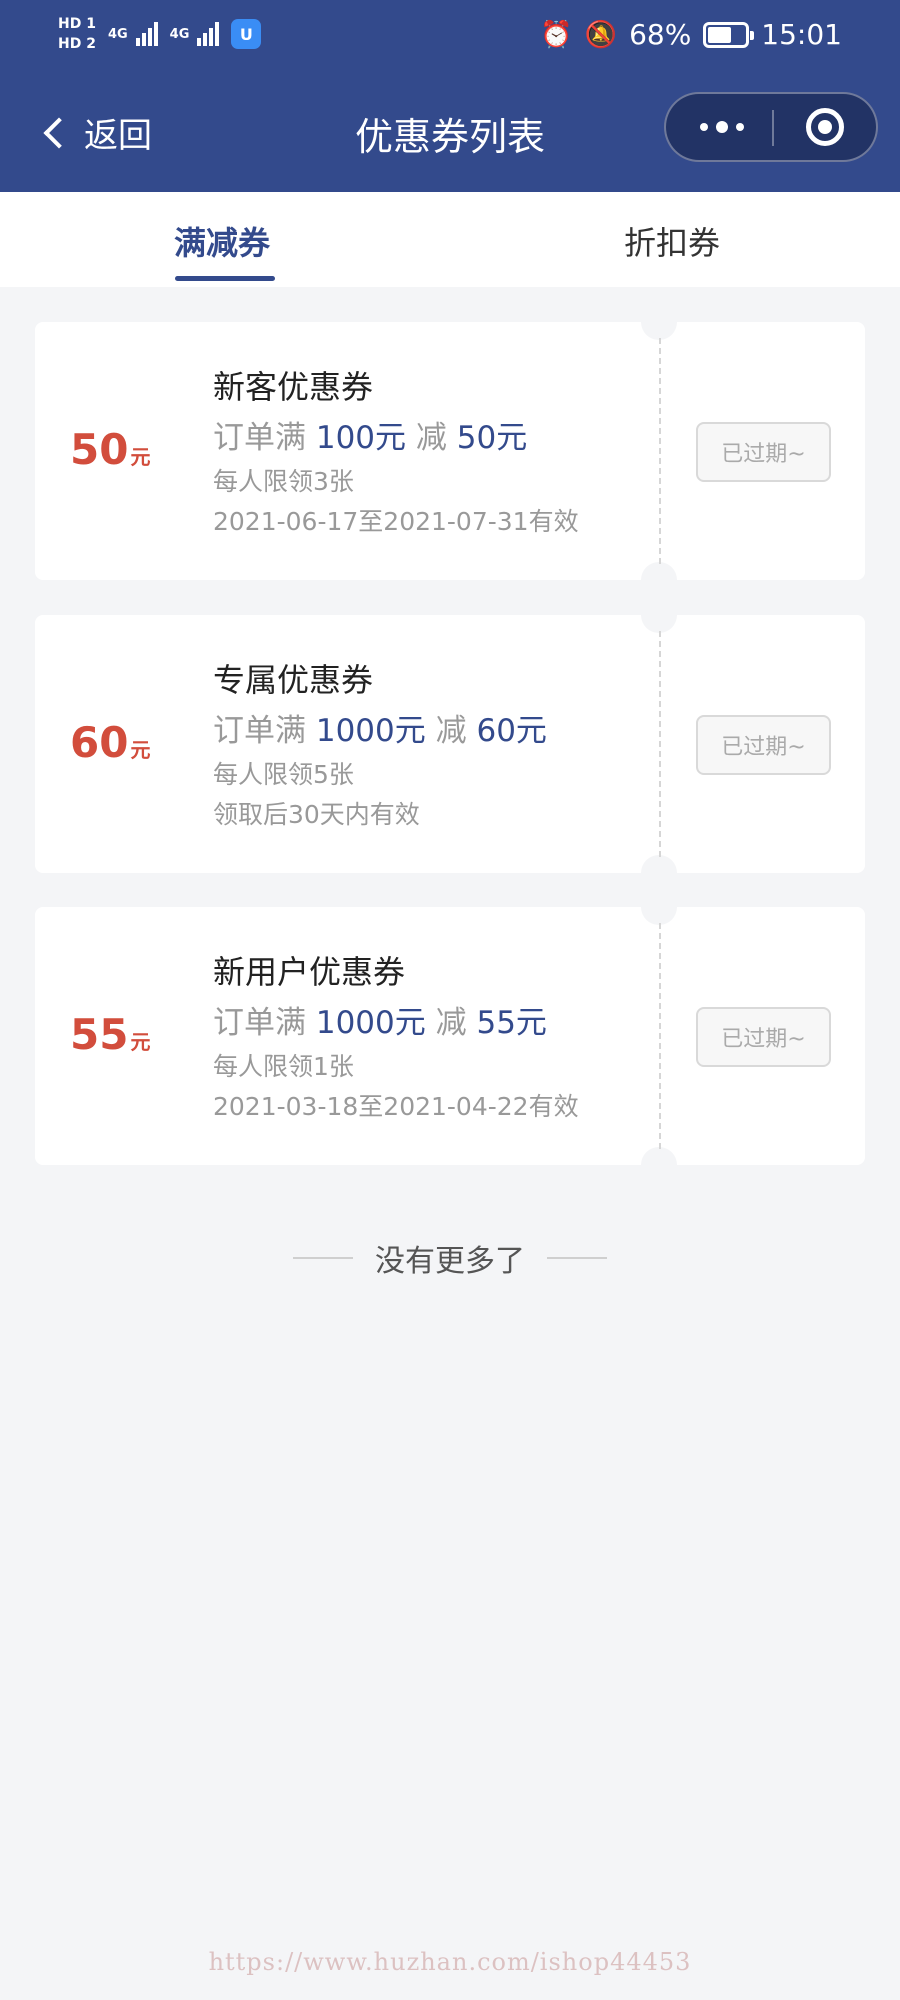 The width and height of the screenshot is (900, 2000). I want to click on tab-full-reduction: 满减券, so click(222, 241).